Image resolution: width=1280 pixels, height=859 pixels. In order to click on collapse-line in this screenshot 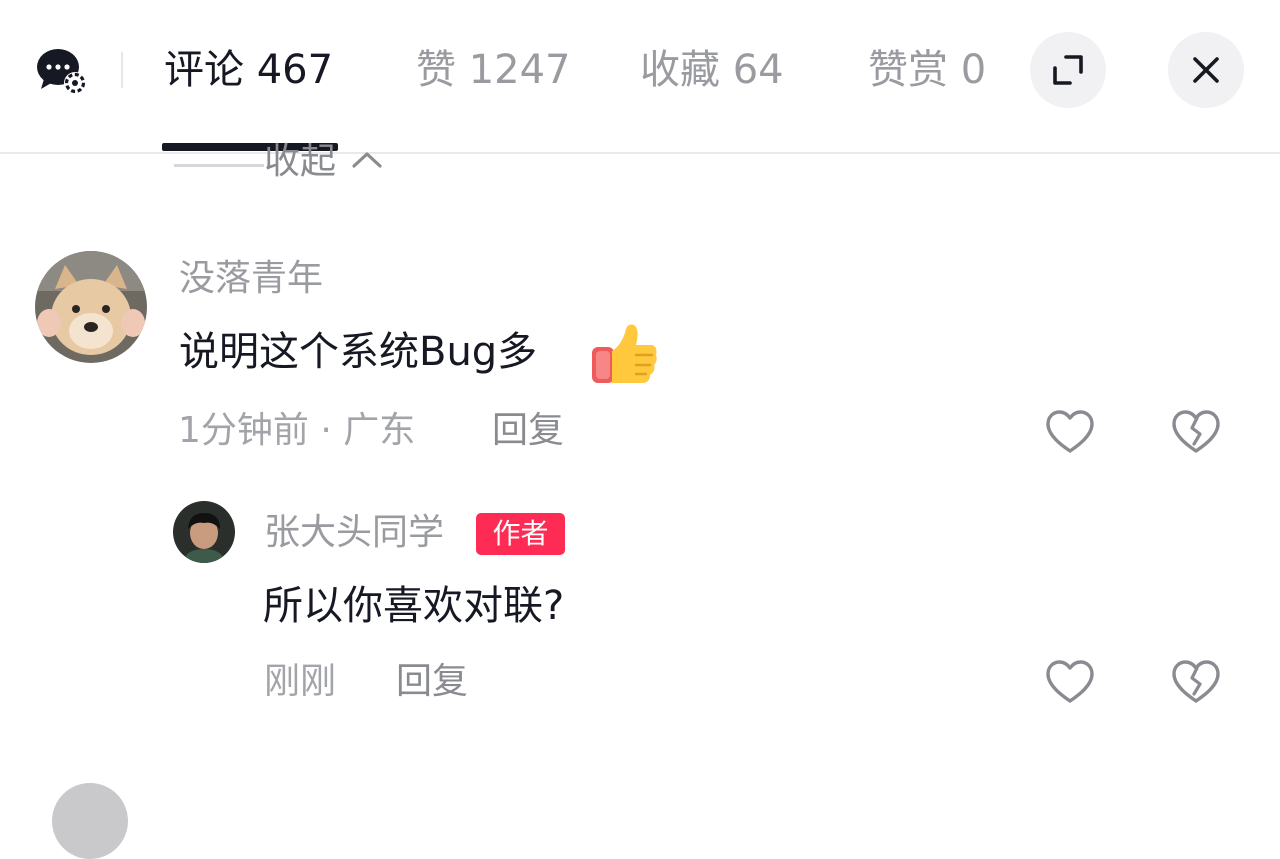, I will do `click(219, 165)`.